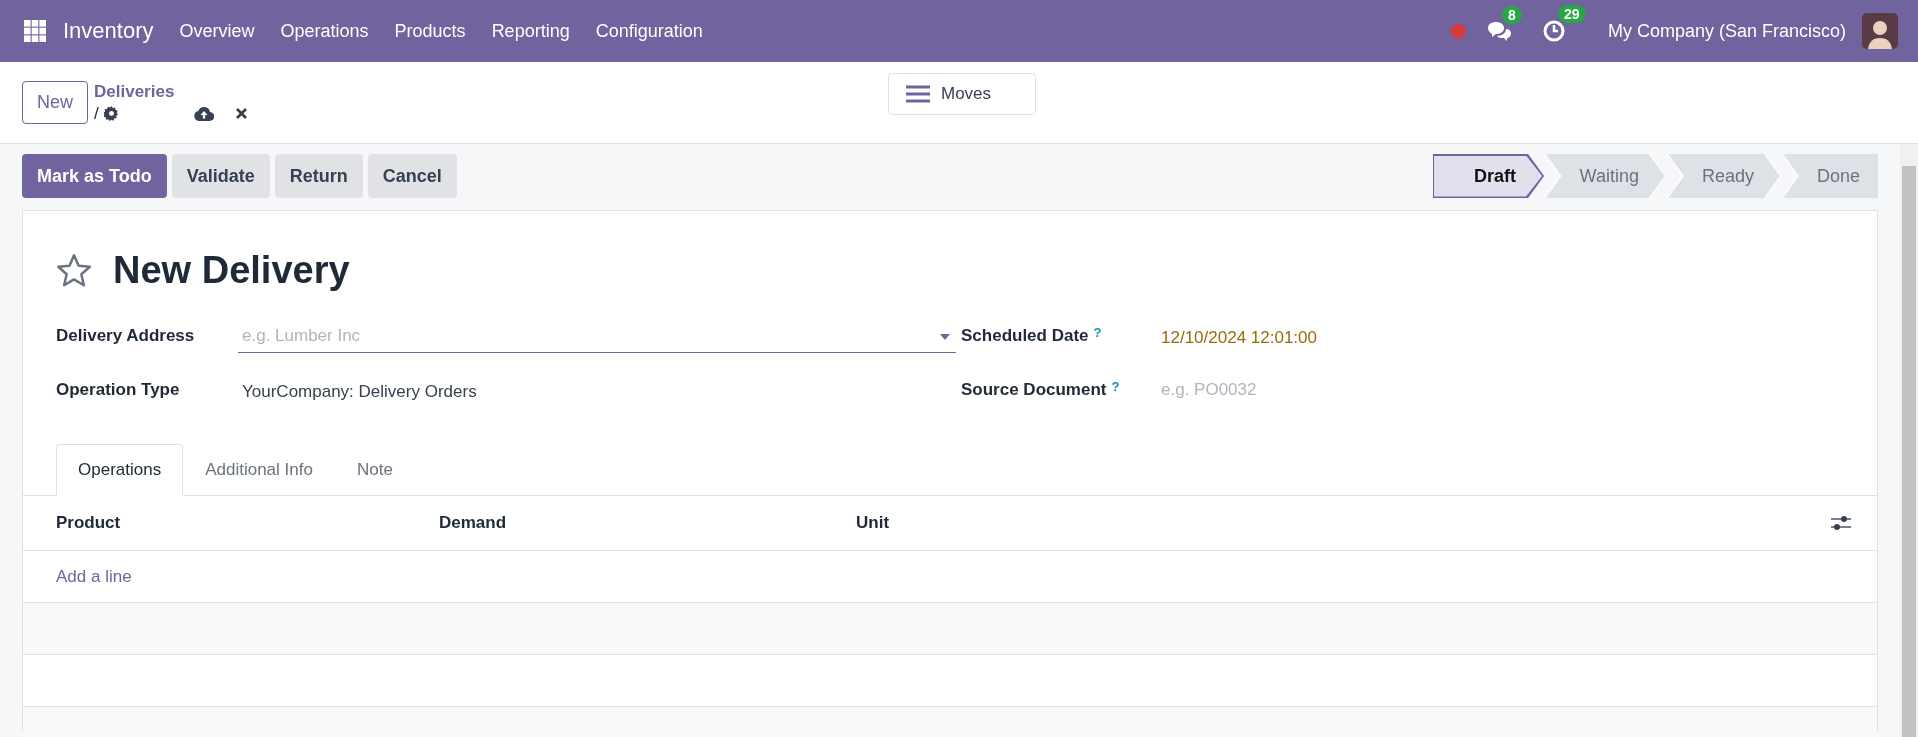 Image resolution: width=1918 pixels, height=737 pixels. Describe the element at coordinates (120, 470) in the screenshot. I see `notebook-tab: Operations` at that location.